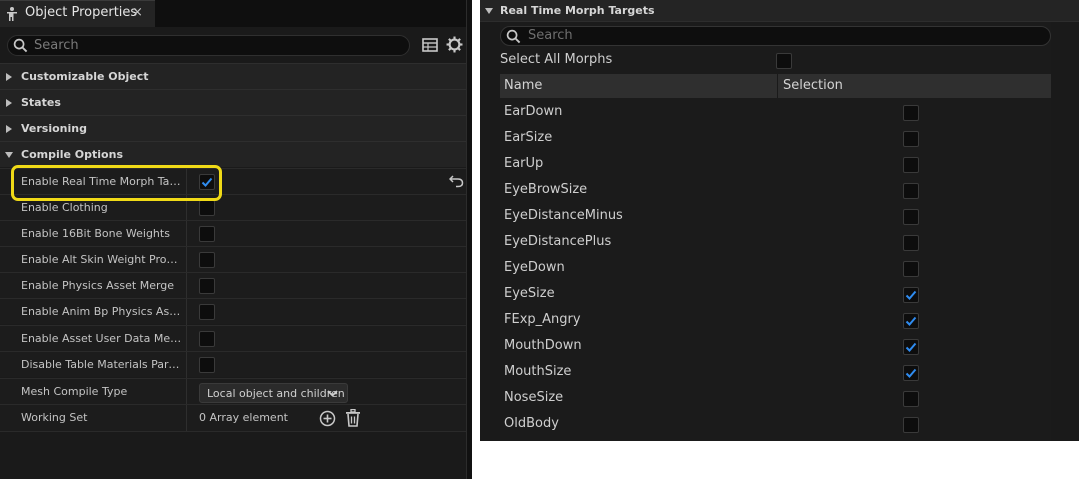  Describe the element at coordinates (54, 128) in the screenshot. I see `category-label: Versioning` at that location.